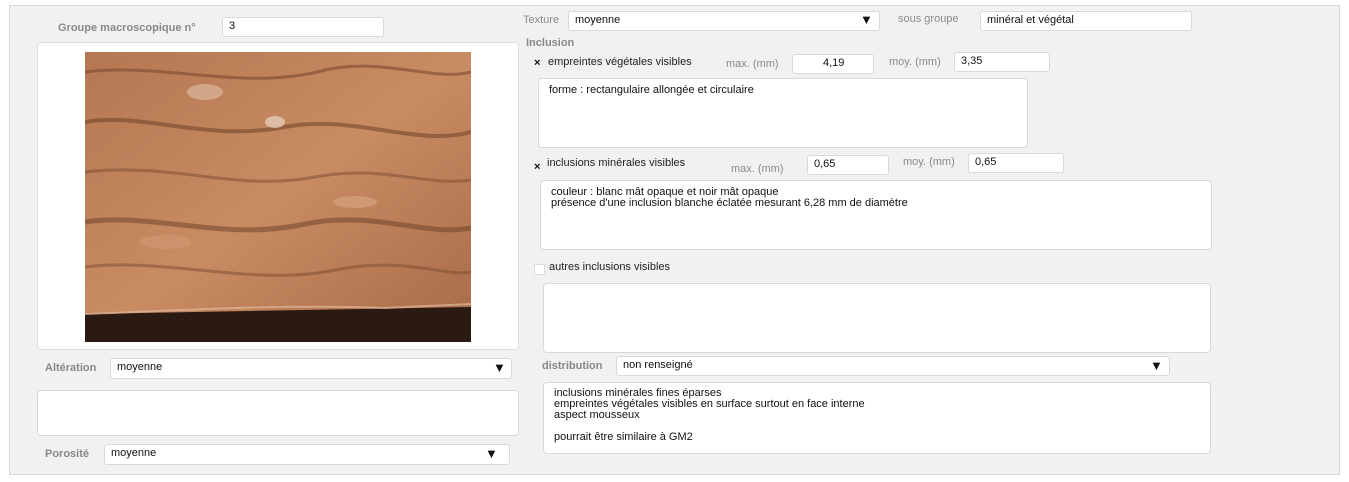  I want to click on inclusion-title: Inclusion, so click(550, 43).